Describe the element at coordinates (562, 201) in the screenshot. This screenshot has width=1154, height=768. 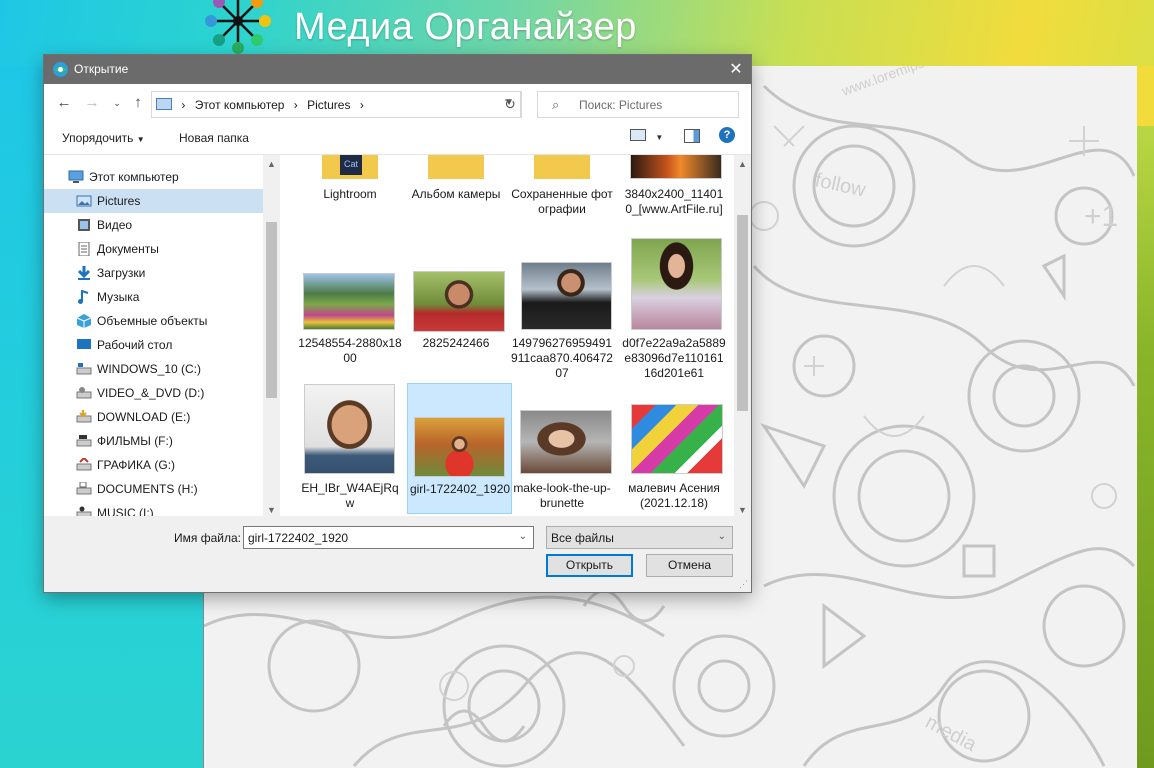
I see `file-name: Сохраненные фотографии` at that location.